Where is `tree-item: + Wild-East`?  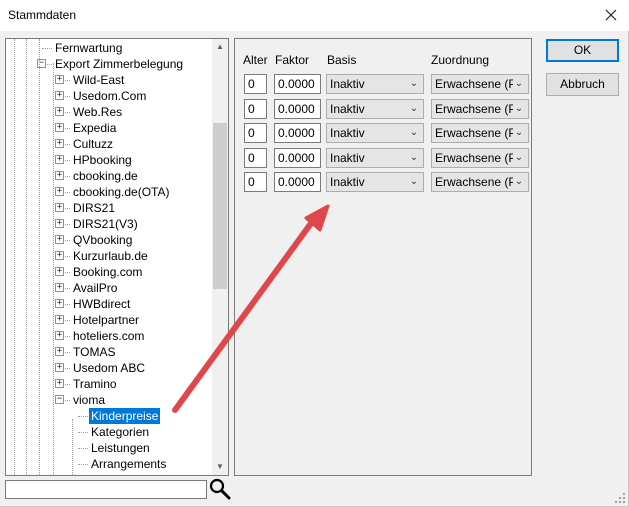 tree-item: + Wild-East is located at coordinates (109, 80).